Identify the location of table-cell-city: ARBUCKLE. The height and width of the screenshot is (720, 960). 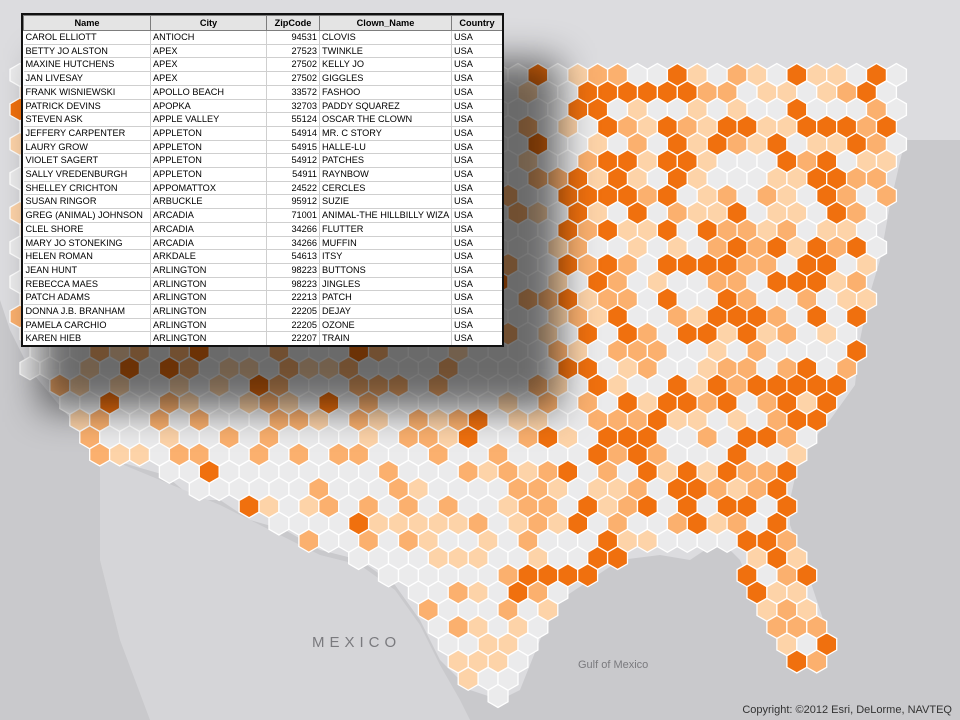
(208, 202).